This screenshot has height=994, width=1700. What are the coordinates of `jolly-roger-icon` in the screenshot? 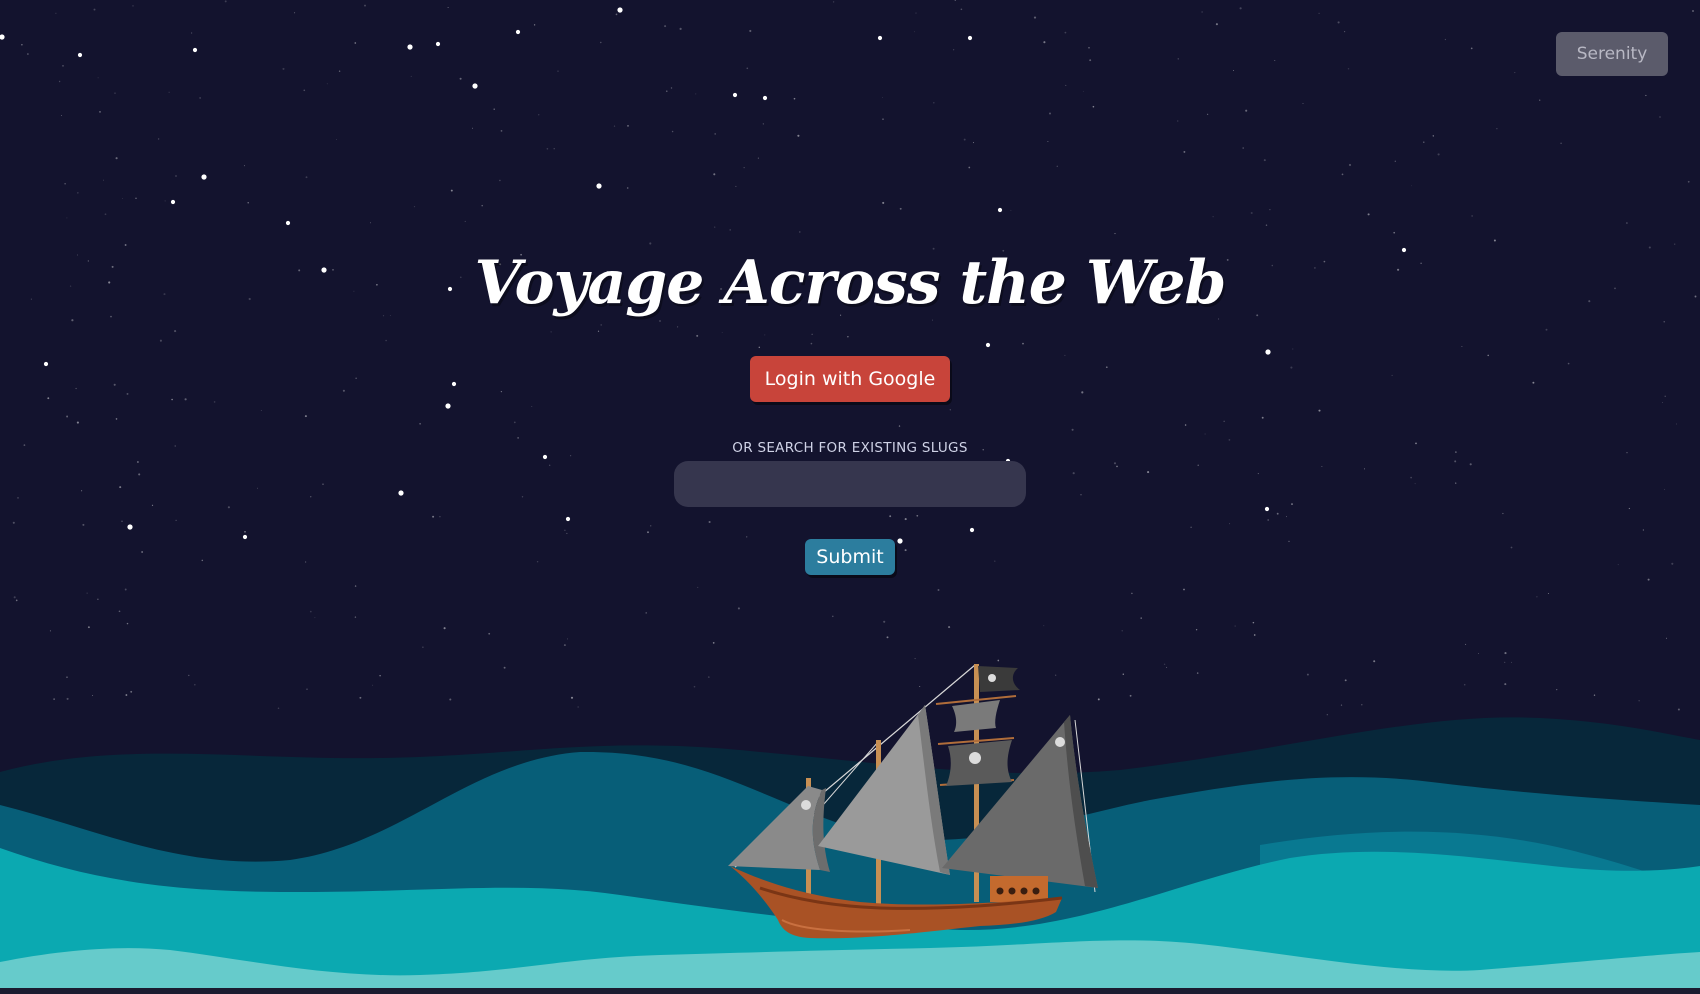 It's located at (999, 679).